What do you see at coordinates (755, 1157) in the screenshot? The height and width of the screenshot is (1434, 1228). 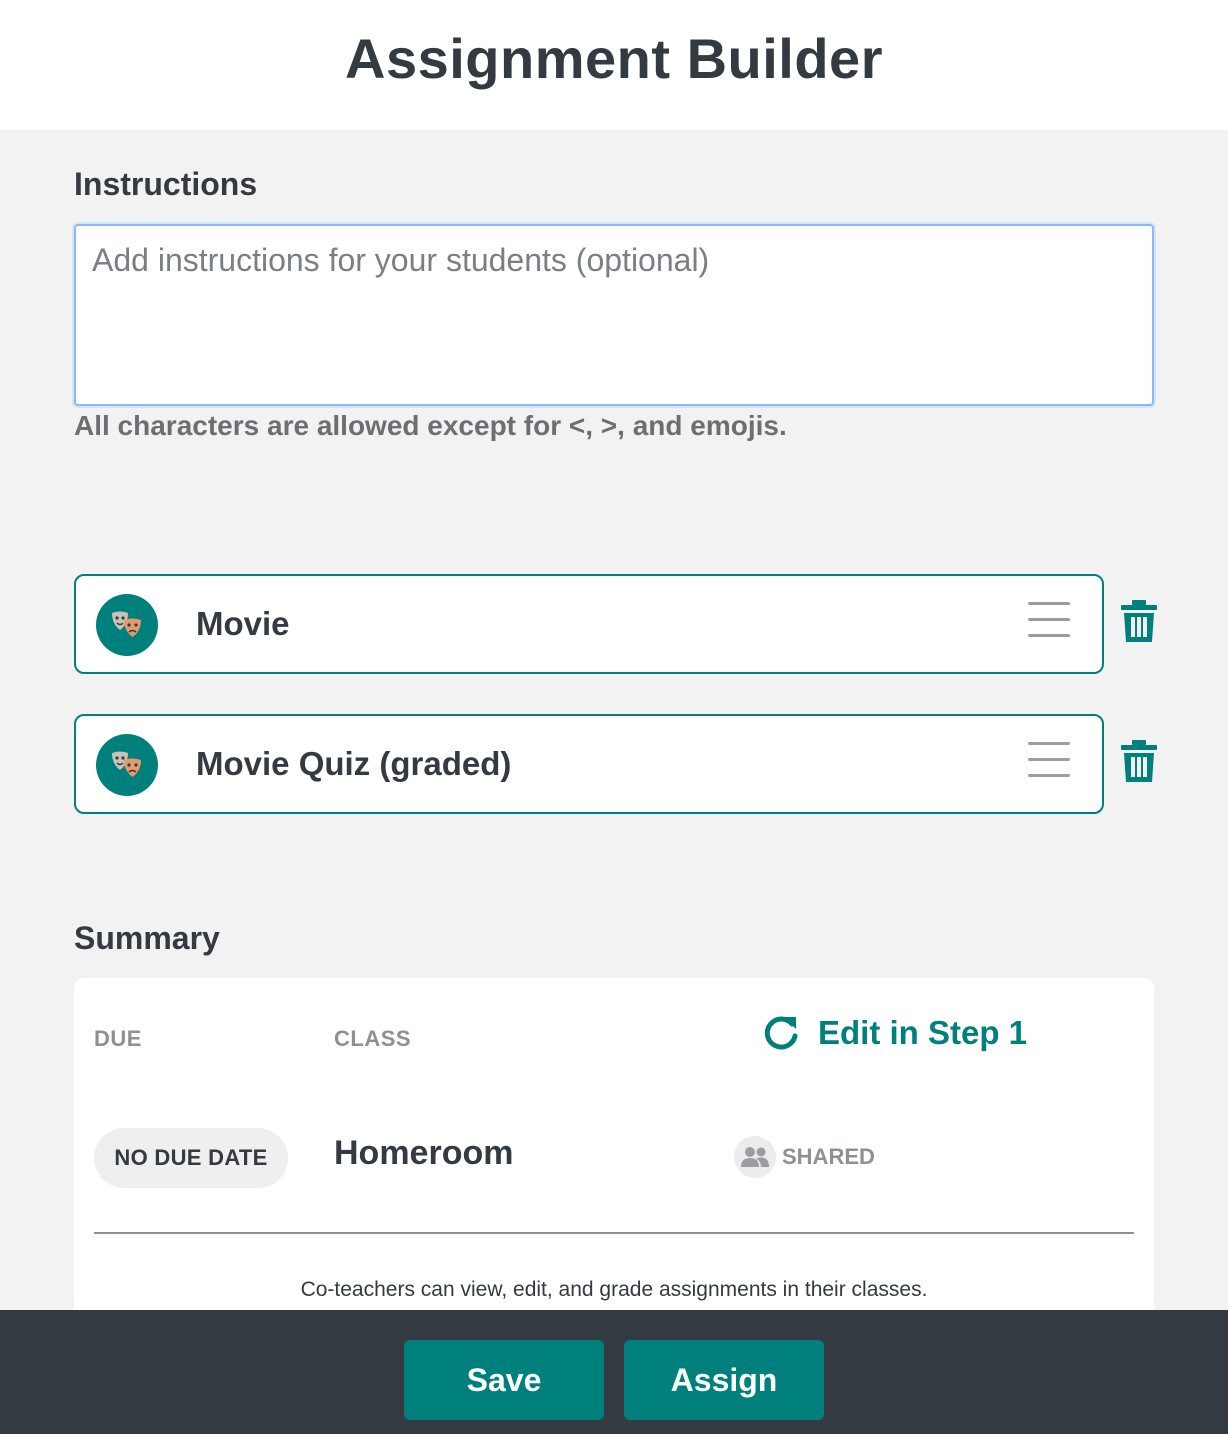 I see `people-icon` at bounding box center [755, 1157].